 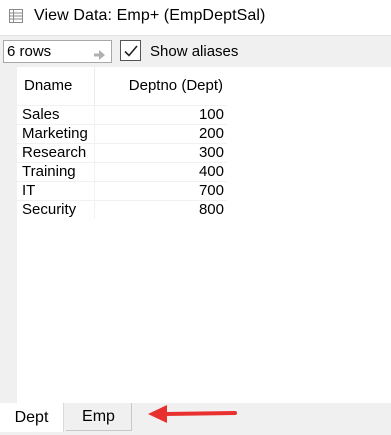 What do you see at coordinates (56, 86) in the screenshot?
I see `column-header-dname: Dname` at bounding box center [56, 86].